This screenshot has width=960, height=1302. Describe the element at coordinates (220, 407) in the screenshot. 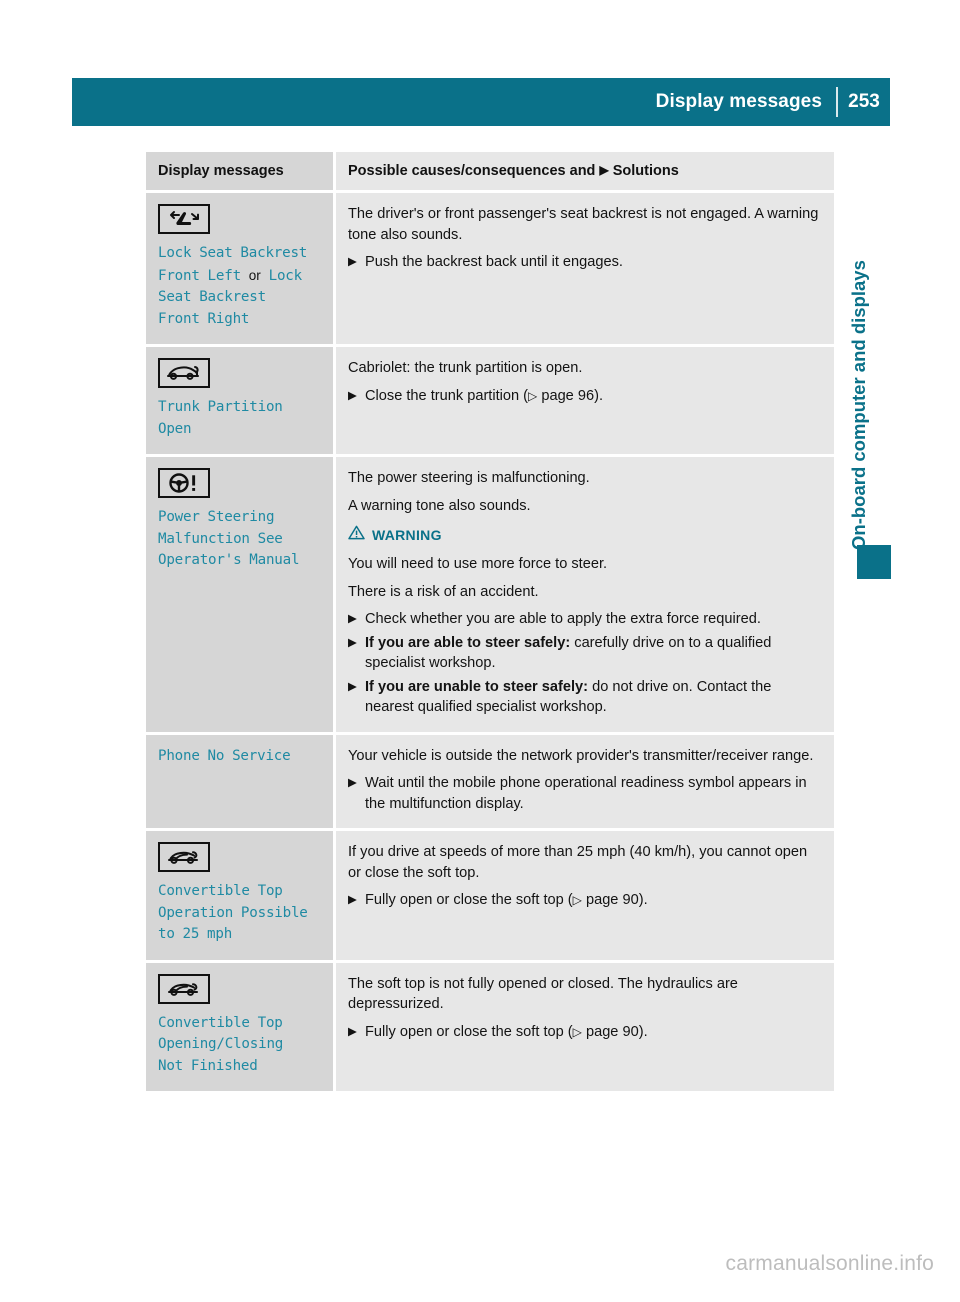

I see `message-line: Trunk Partition` at that location.